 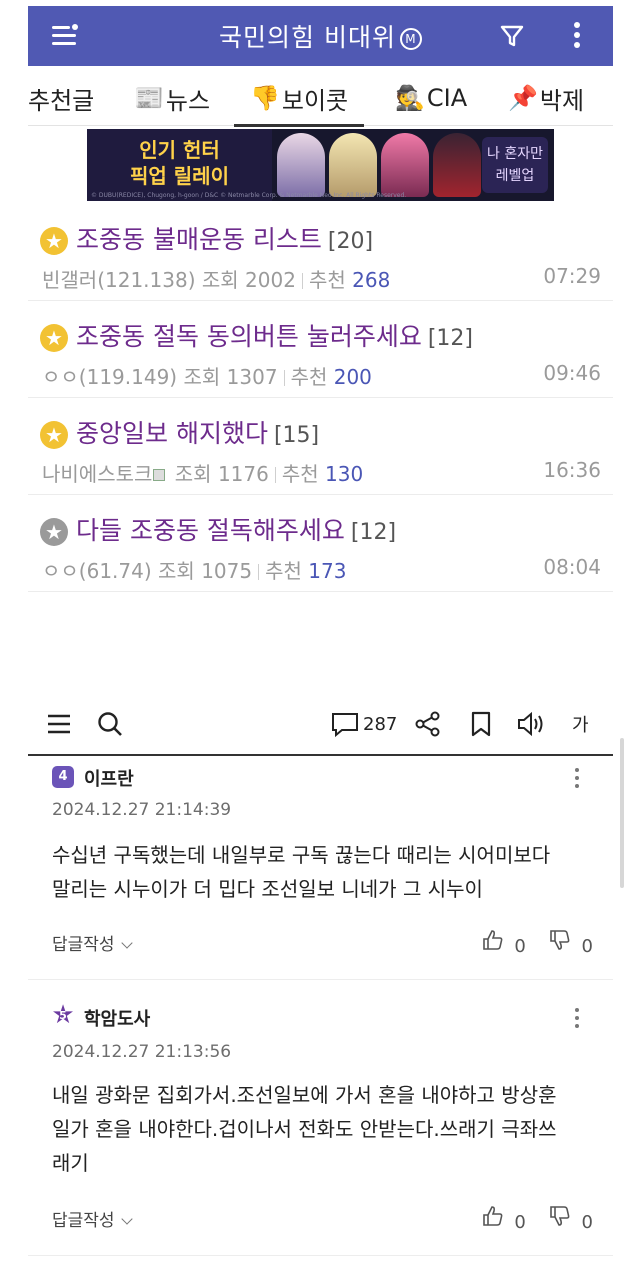 What do you see at coordinates (450, 338) in the screenshot?
I see `comment-count: [12]` at bounding box center [450, 338].